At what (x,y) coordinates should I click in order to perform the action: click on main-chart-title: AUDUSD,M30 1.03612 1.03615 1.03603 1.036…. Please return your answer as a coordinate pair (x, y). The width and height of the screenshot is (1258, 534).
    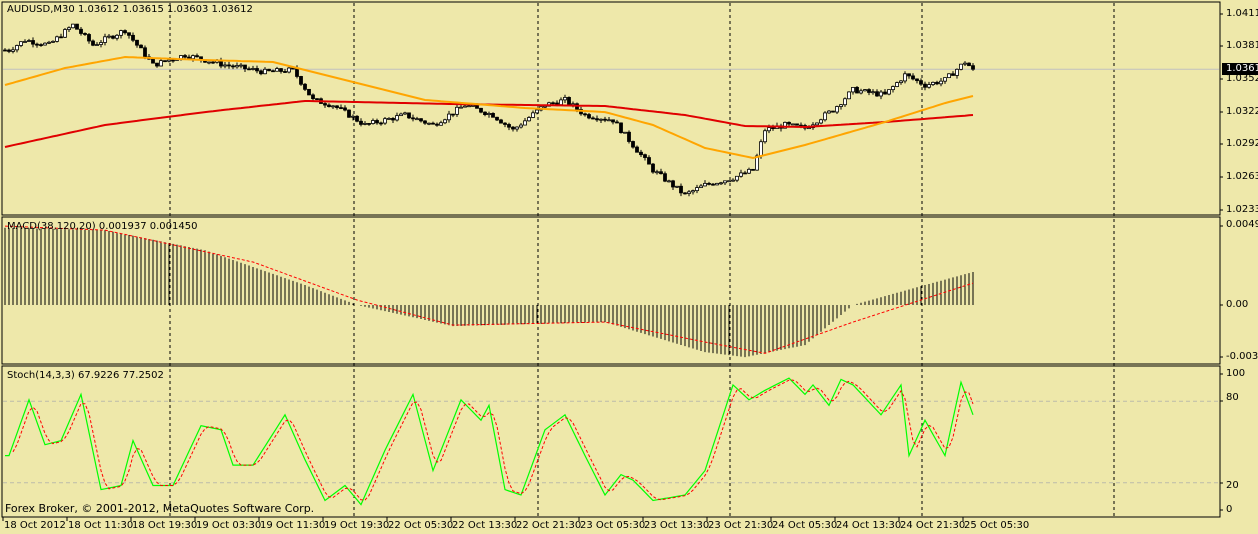
    Looking at the image, I should click on (130, 9).